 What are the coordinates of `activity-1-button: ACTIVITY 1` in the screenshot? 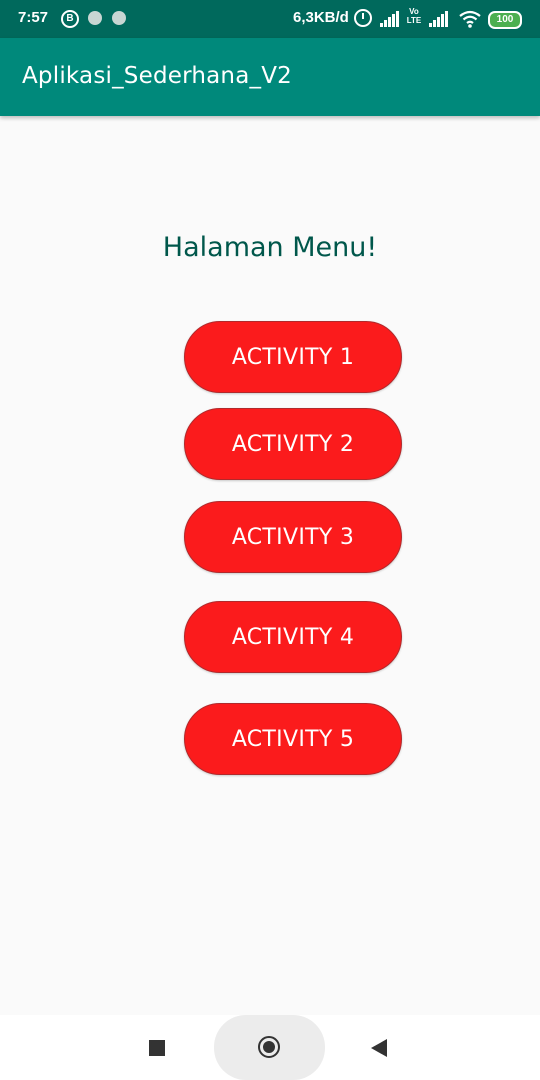 It's located at (293, 357).